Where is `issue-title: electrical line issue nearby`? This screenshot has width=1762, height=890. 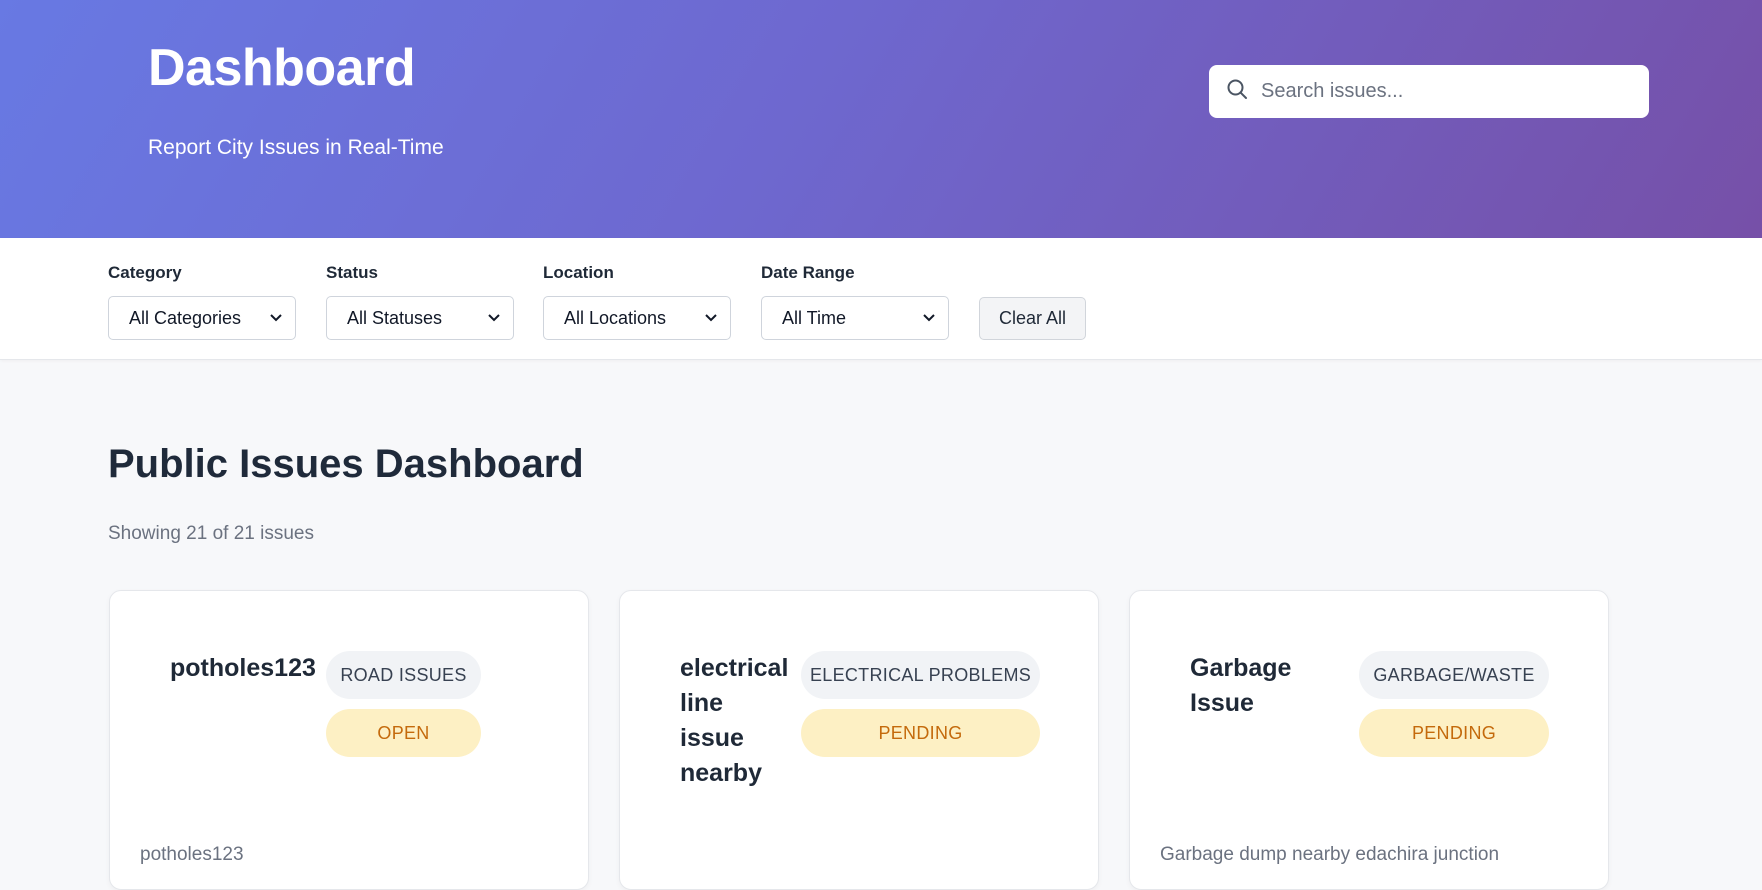
issue-title: electrical line issue nearby is located at coordinates (734, 720).